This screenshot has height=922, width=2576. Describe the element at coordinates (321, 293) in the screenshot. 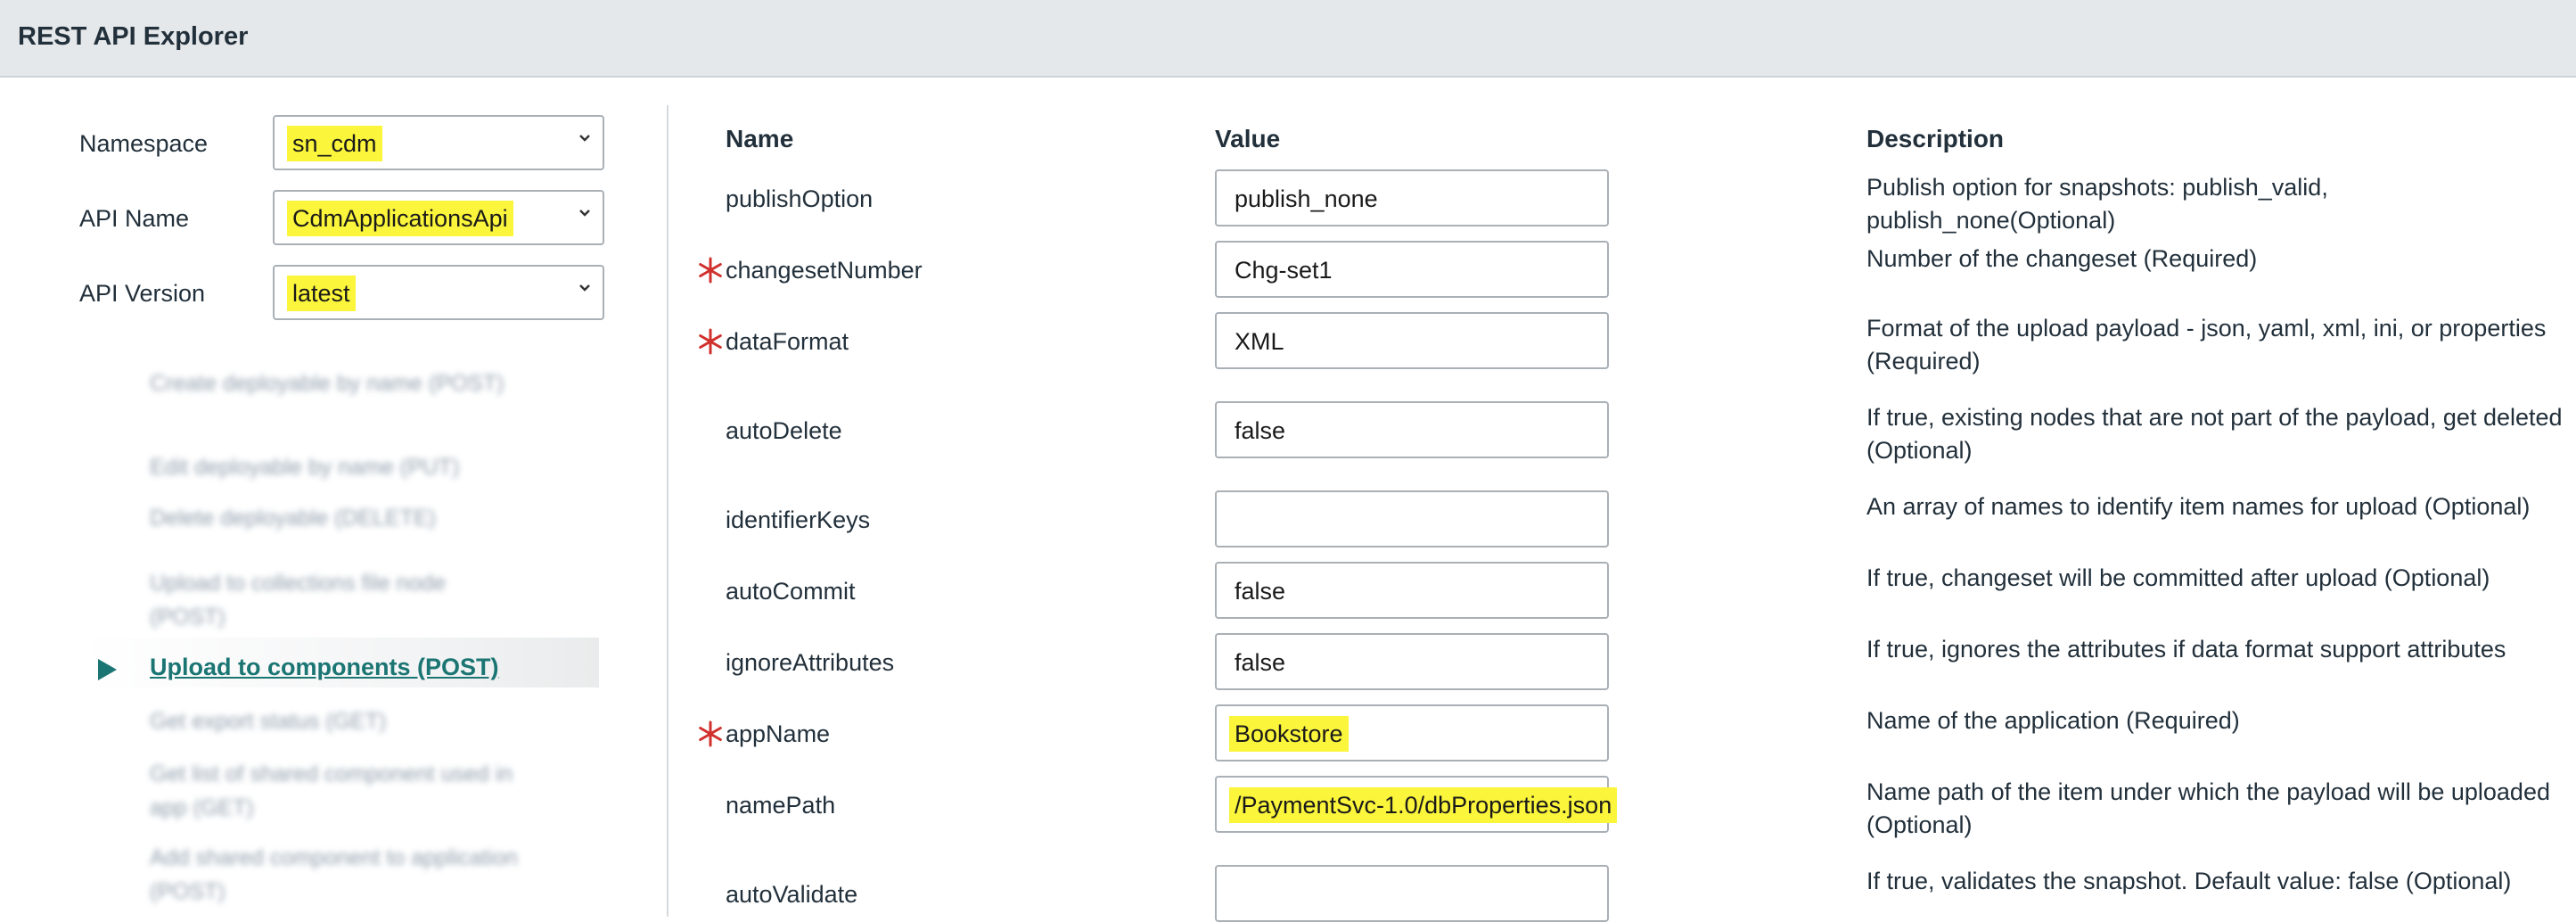

I see `api-version-value: latest` at that location.